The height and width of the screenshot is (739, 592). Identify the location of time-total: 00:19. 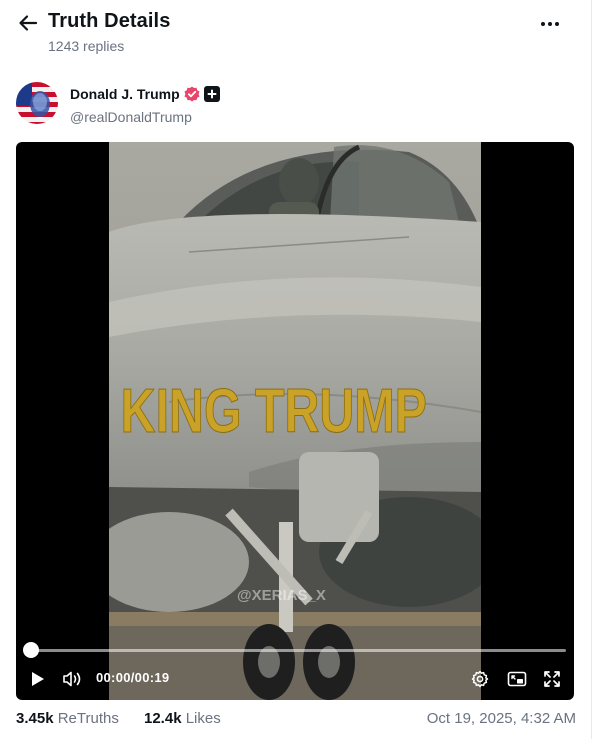
(152, 677).